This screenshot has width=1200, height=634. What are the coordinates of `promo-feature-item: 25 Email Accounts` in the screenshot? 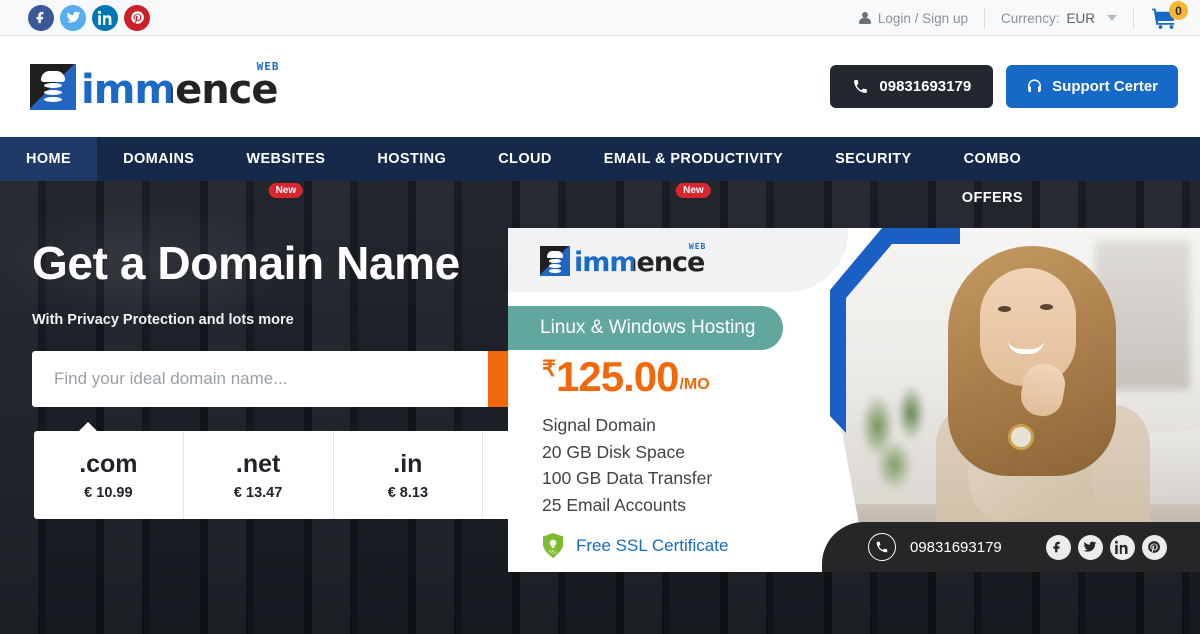 It's located at (614, 504).